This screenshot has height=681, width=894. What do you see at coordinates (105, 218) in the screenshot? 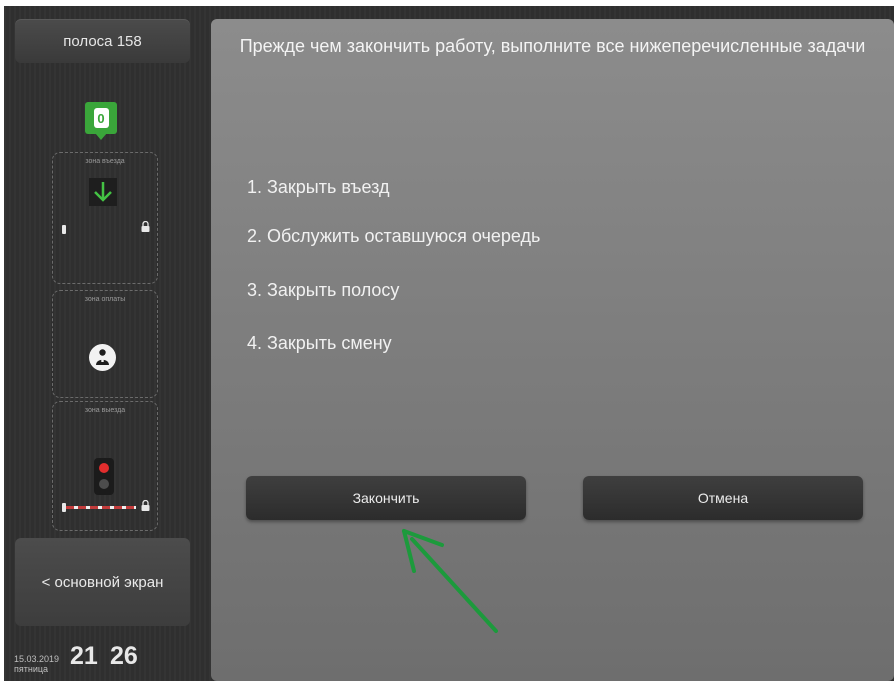
I see `entry-zone: зона въезда` at bounding box center [105, 218].